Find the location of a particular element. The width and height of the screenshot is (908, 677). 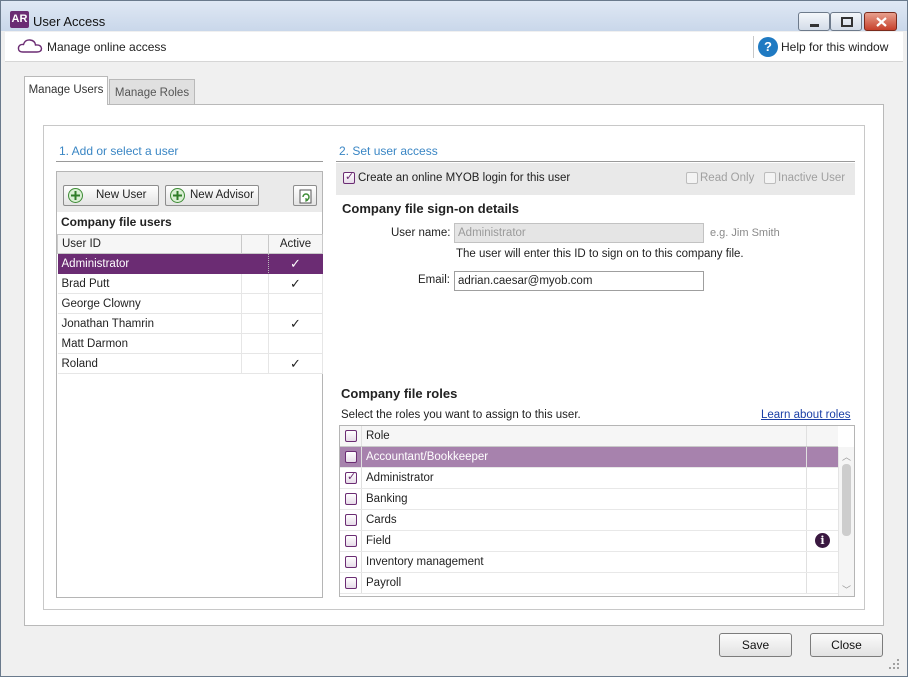

header-info-cell is located at coordinates (822, 436).